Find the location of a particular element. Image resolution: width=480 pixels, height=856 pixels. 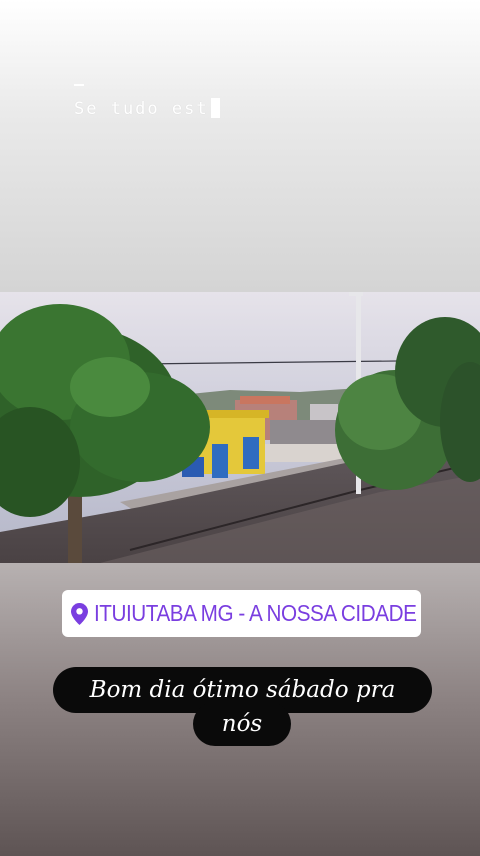

location-pin-icon is located at coordinates (79, 613).